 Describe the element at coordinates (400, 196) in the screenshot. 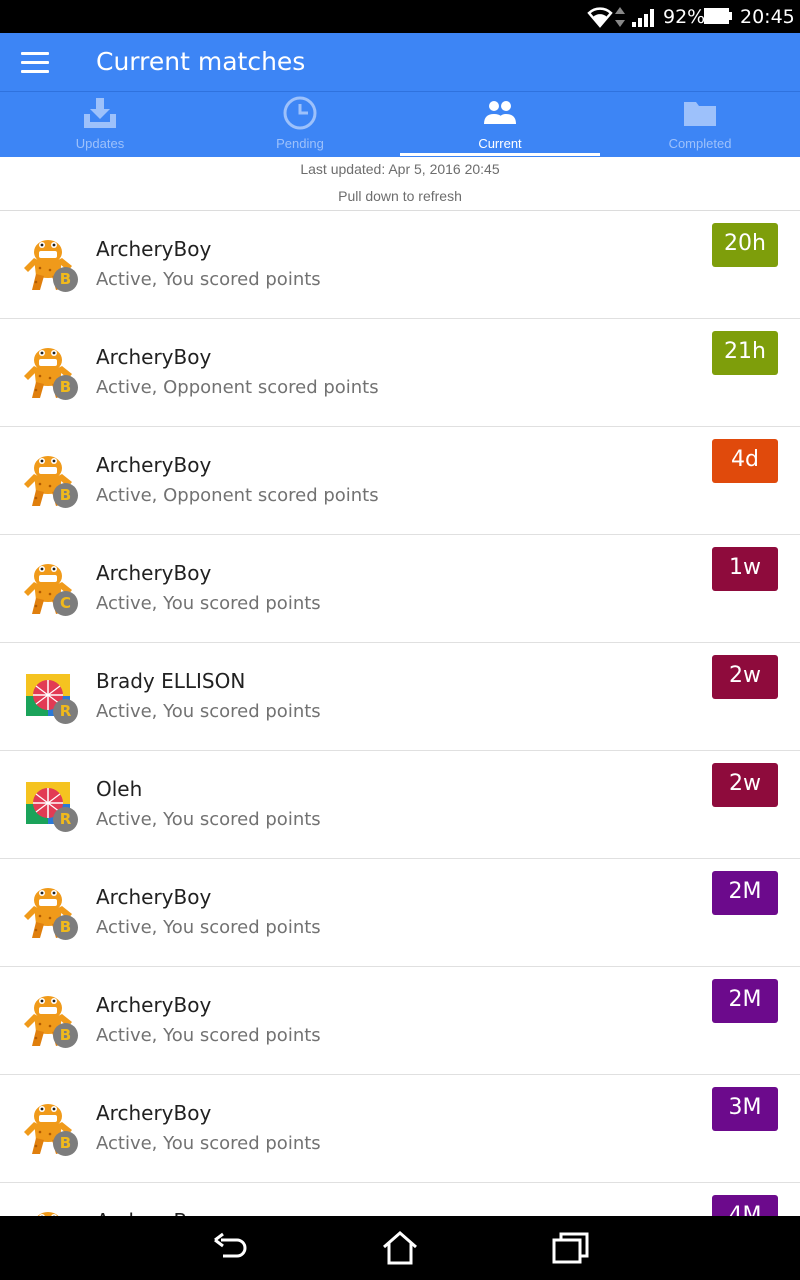

I see `pull-to-refresh-hint: Pull down to refresh` at that location.